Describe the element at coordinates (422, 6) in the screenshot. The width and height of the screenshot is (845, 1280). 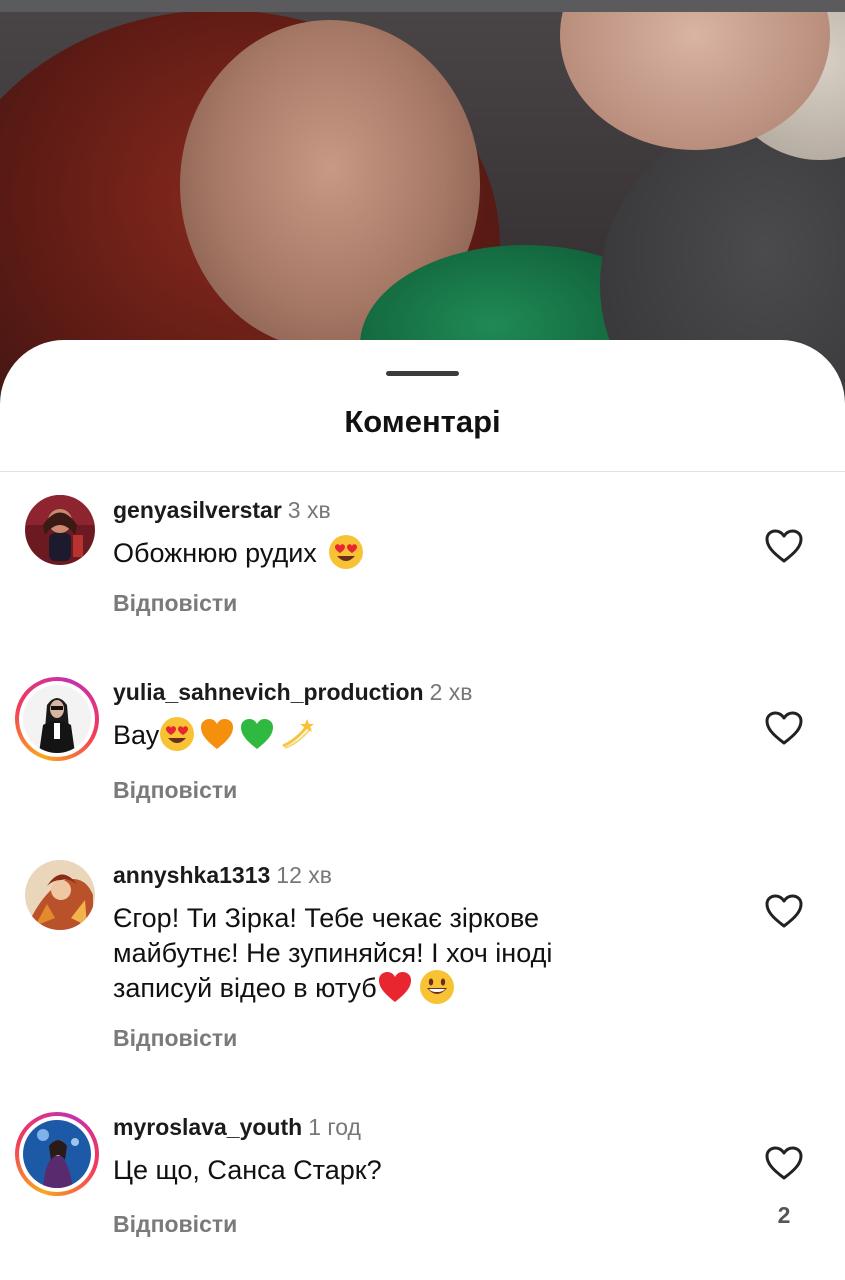
I see `status-bar` at that location.